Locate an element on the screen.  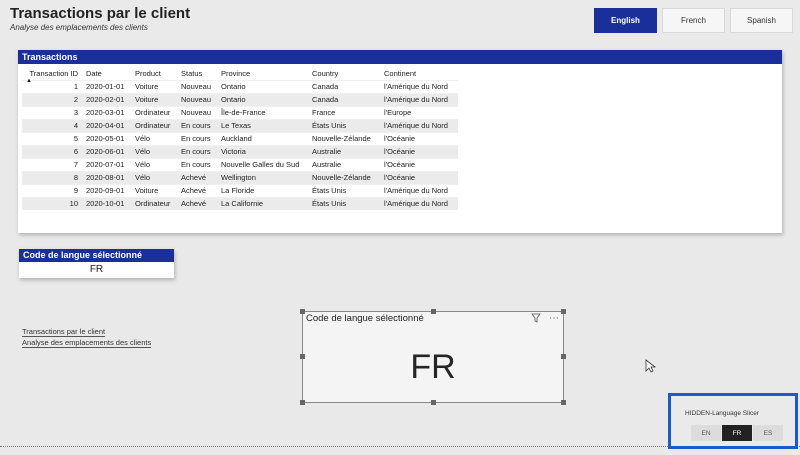
cell-date: 2020-01-01 is located at coordinates (106, 86).